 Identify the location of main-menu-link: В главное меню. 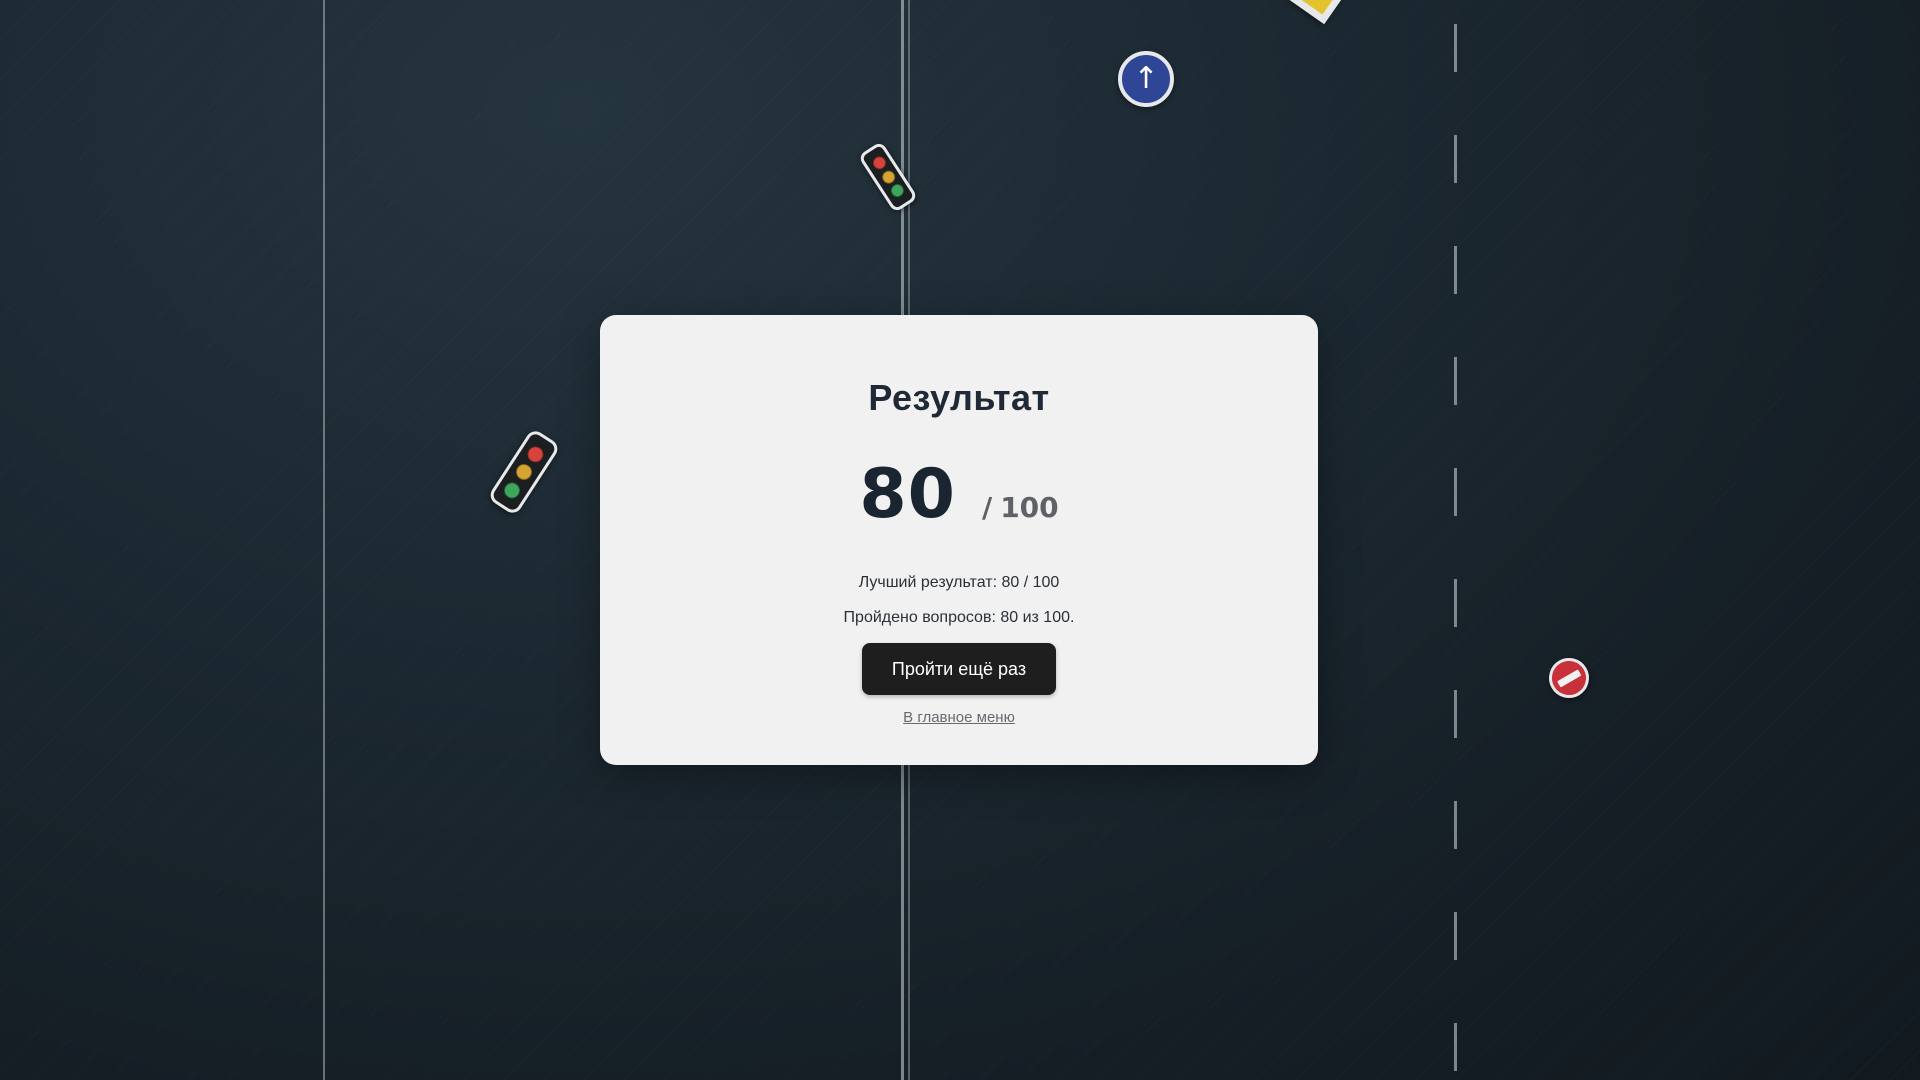
(959, 717).